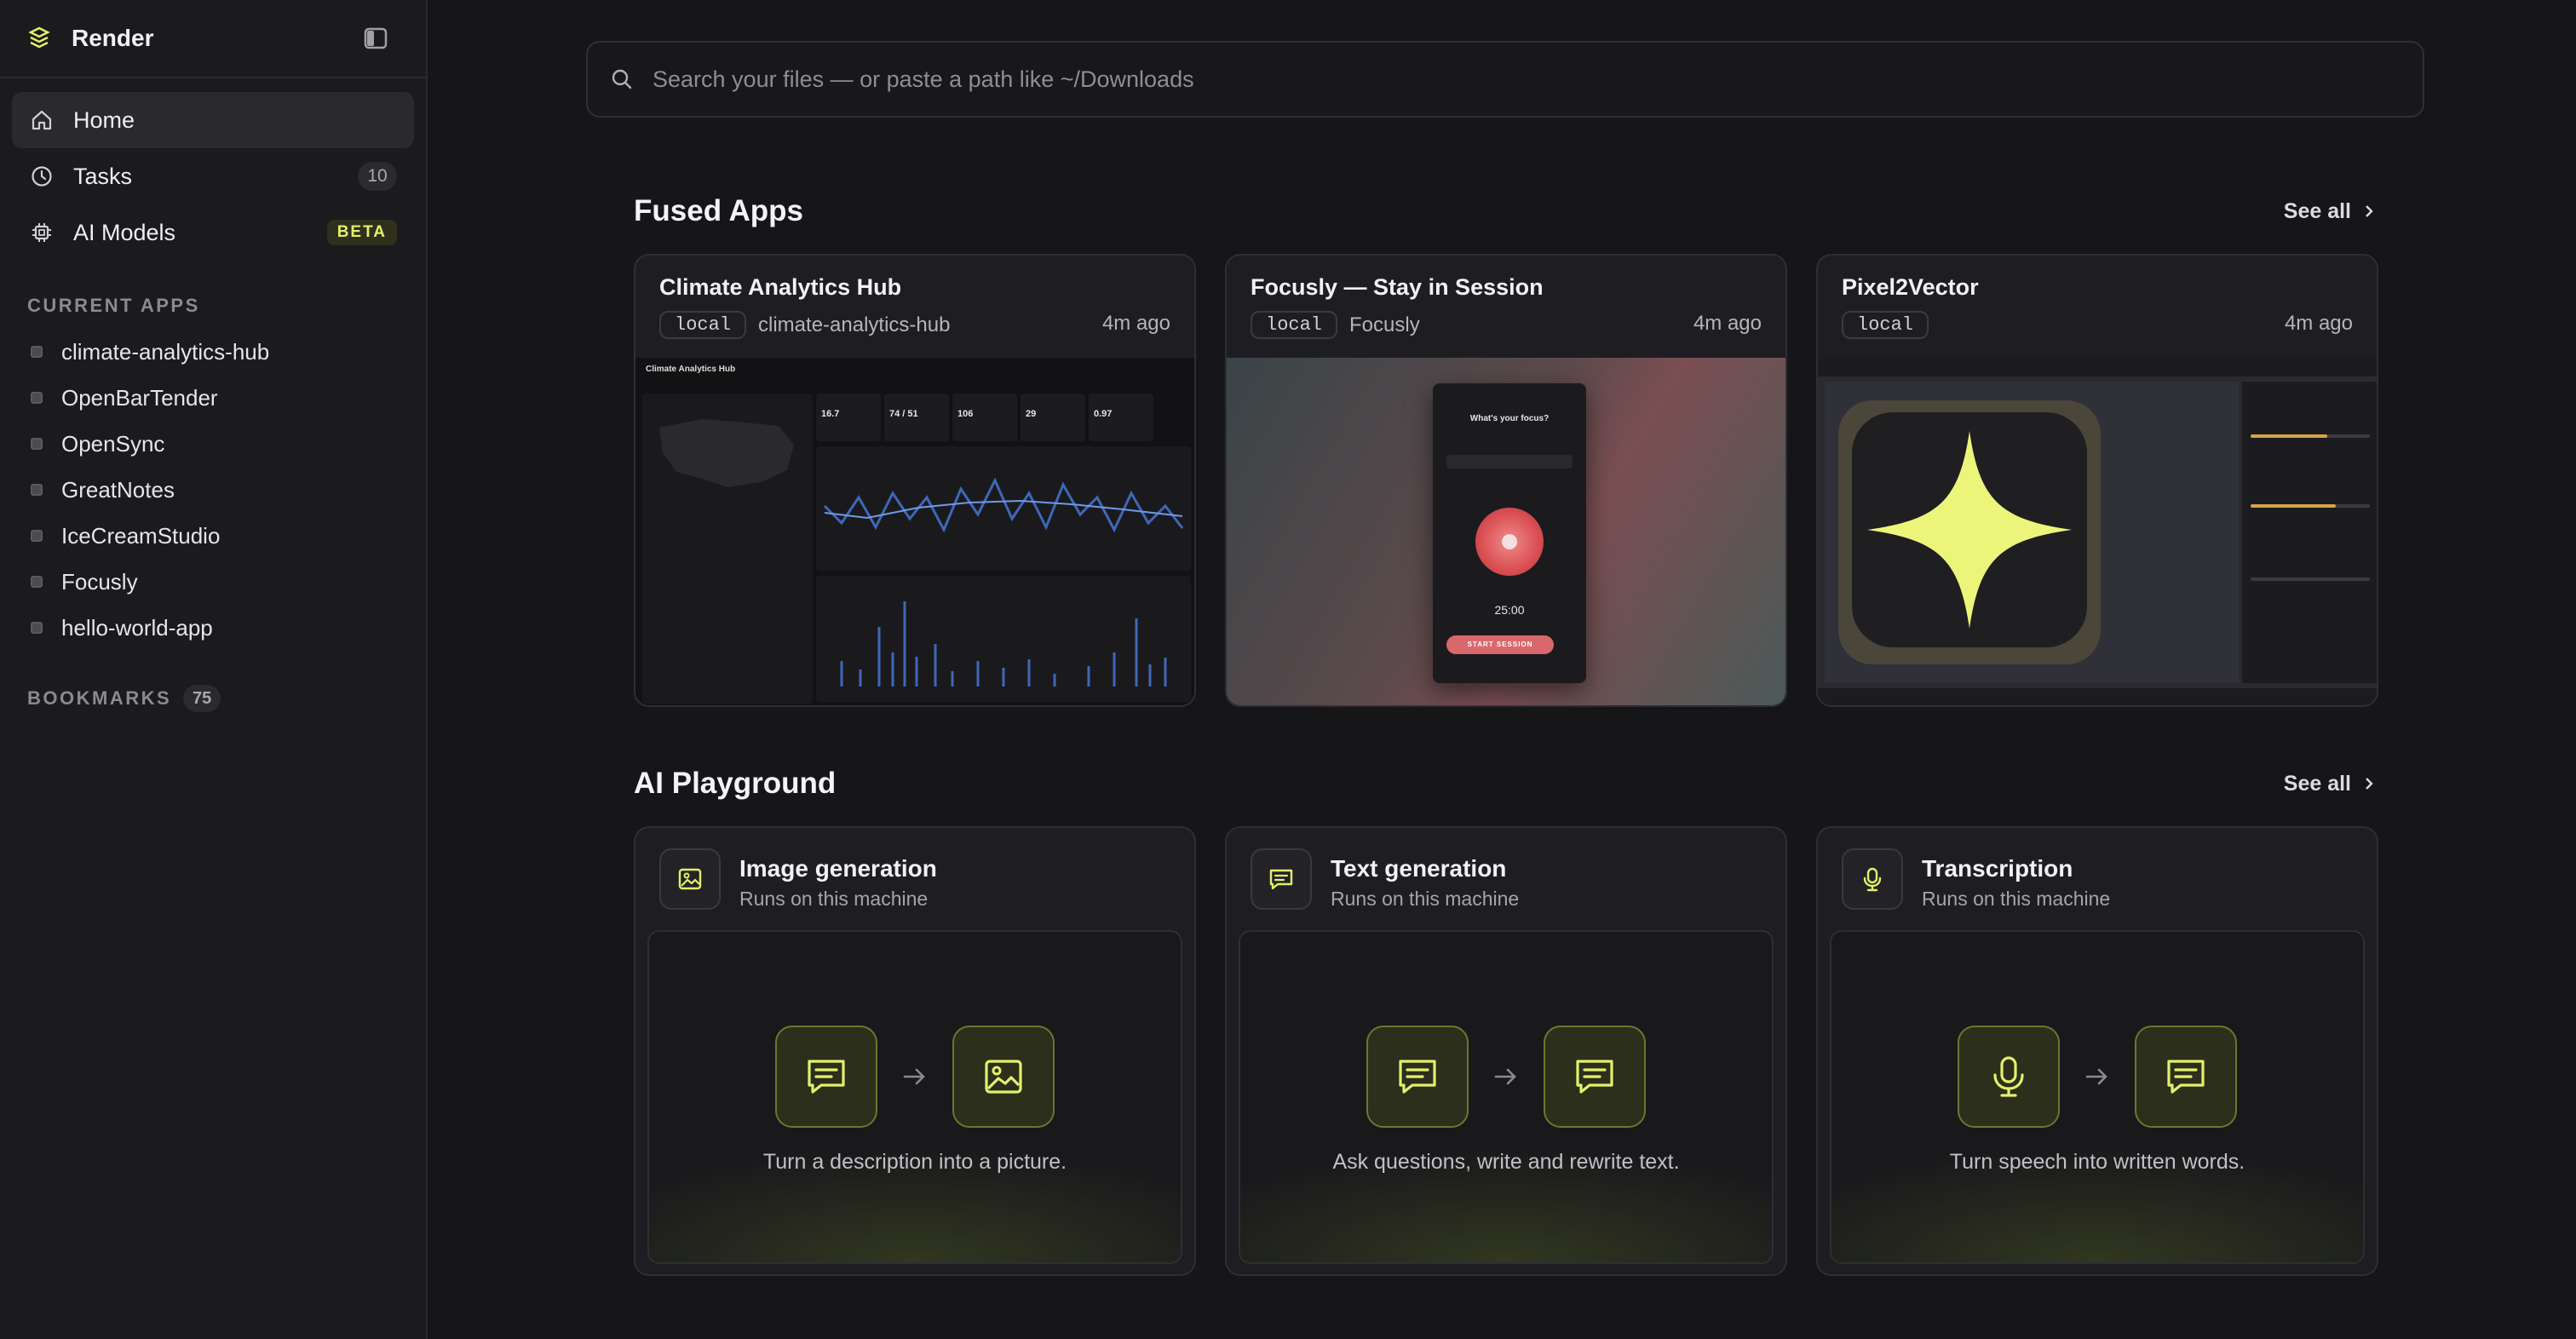  What do you see at coordinates (125, 232) in the screenshot?
I see `nav-label-ai-models: AI Models` at bounding box center [125, 232].